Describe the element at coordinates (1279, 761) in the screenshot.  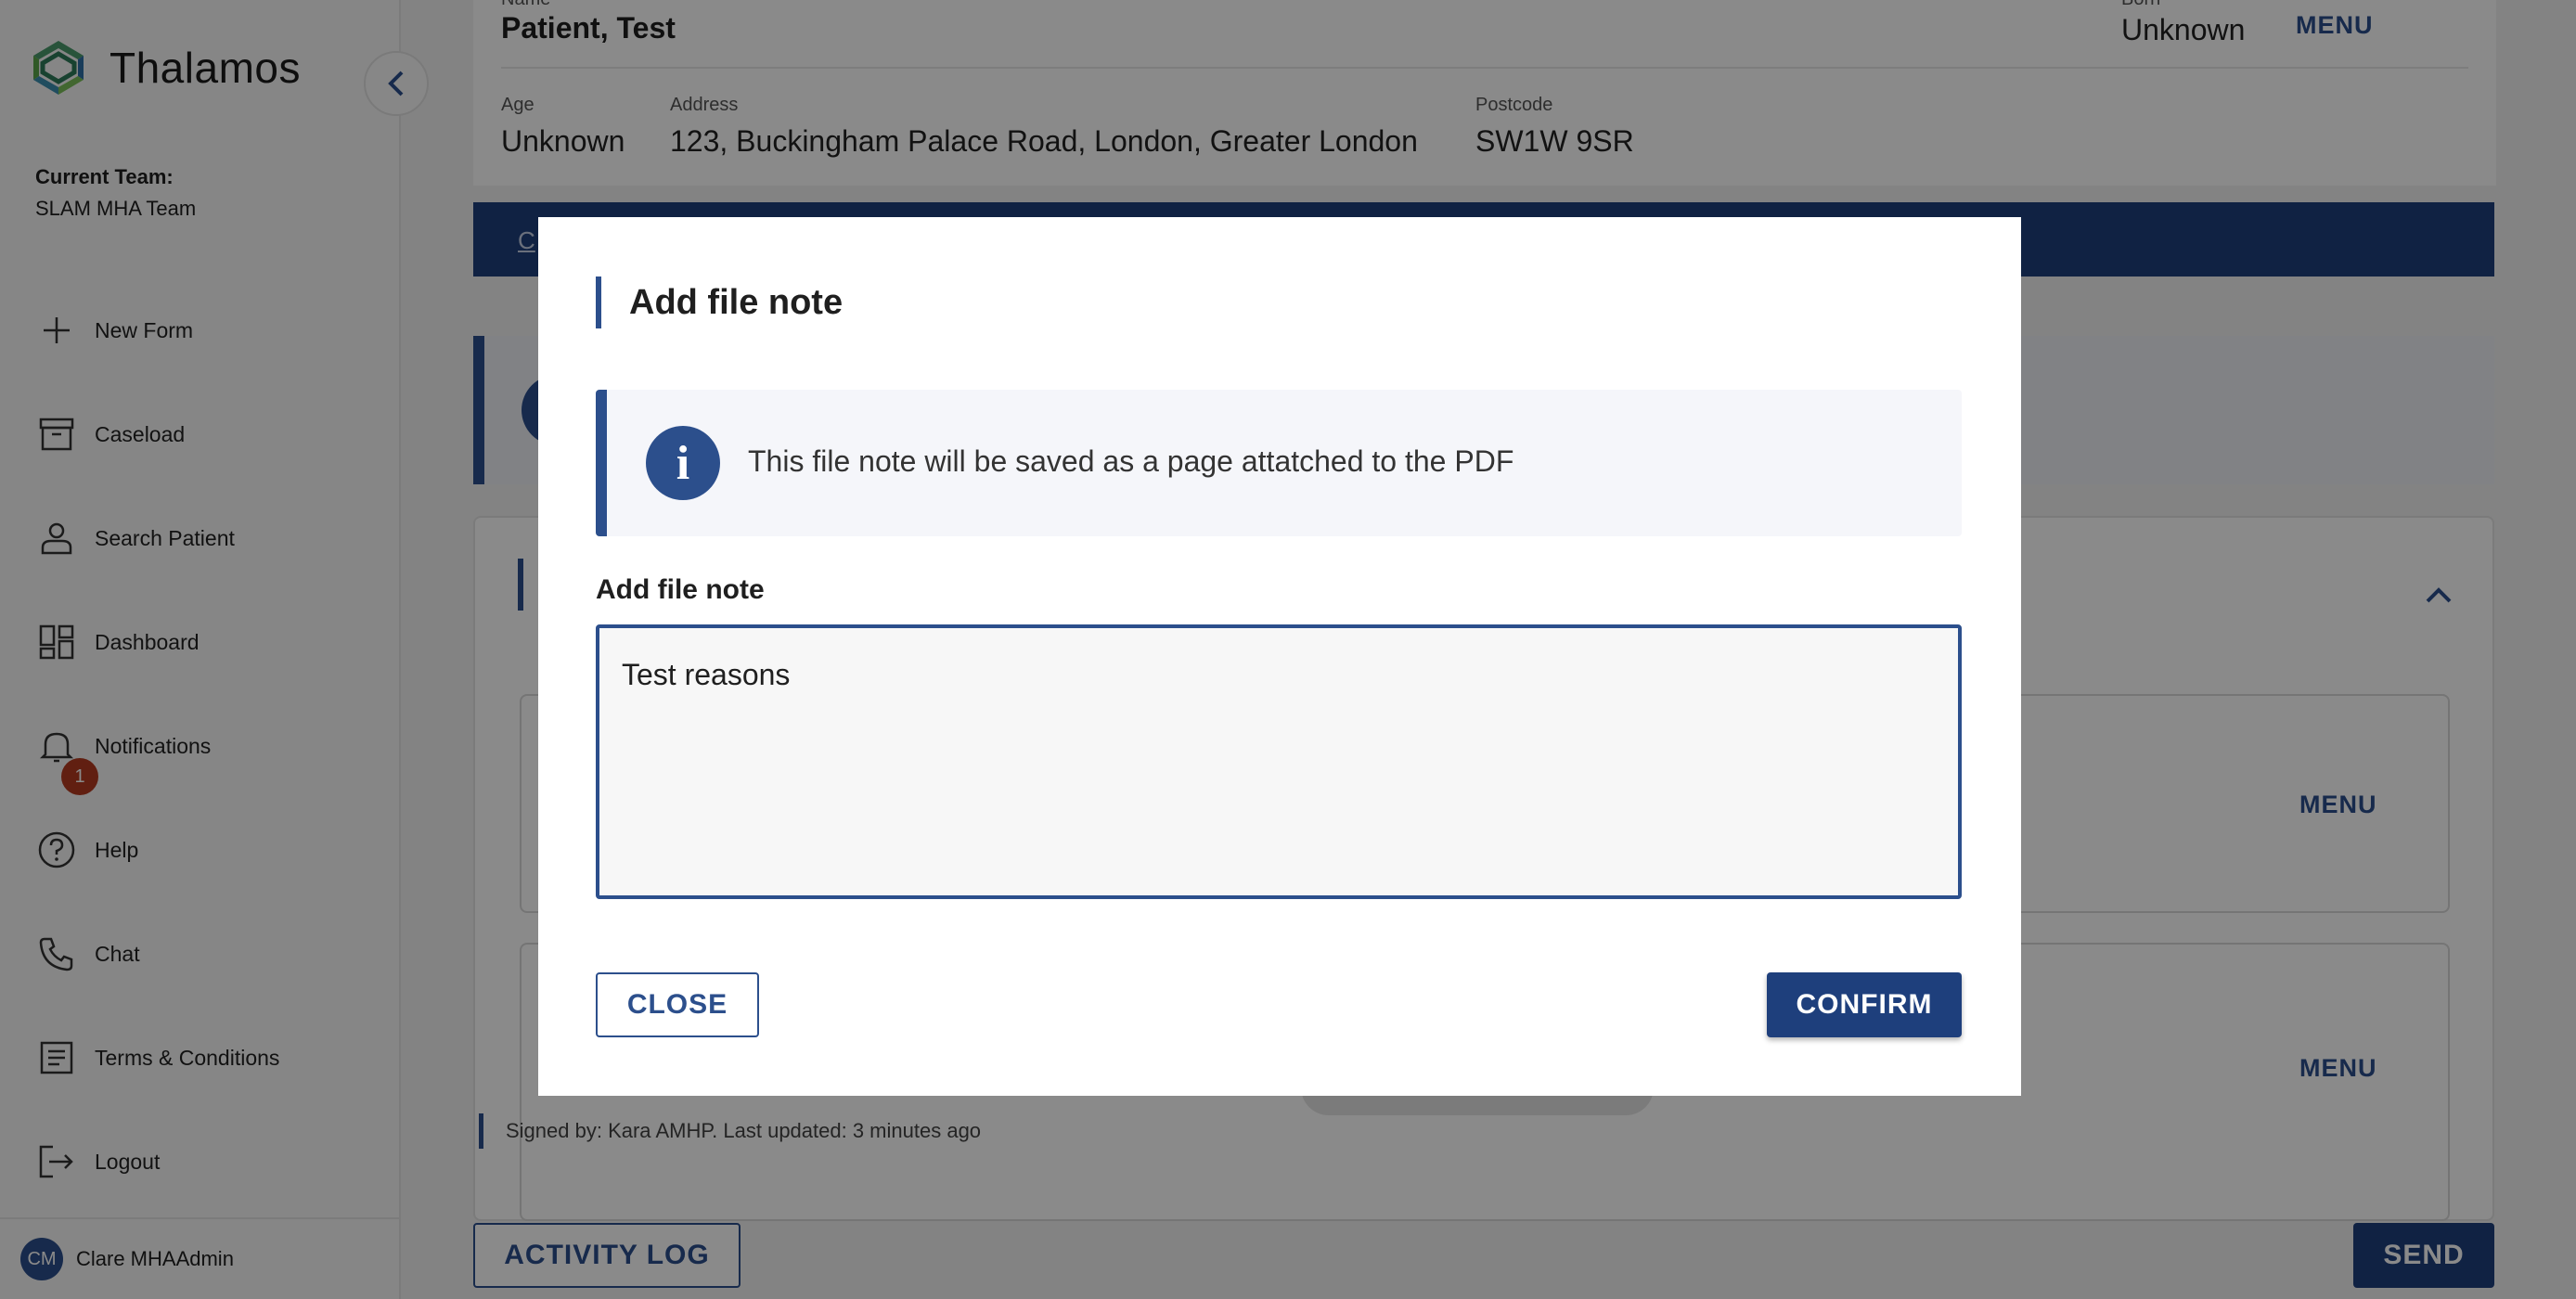
I see `file-note-textarea: Test reasons` at that location.